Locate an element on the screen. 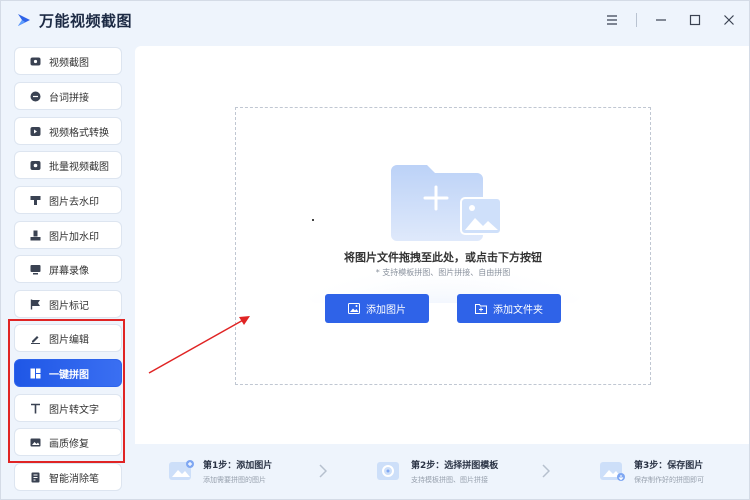 This screenshot has width=750, height=500. step-1: 第1步：添加图片 添加需要拼图的图片 is located at coordinates (219, 471).